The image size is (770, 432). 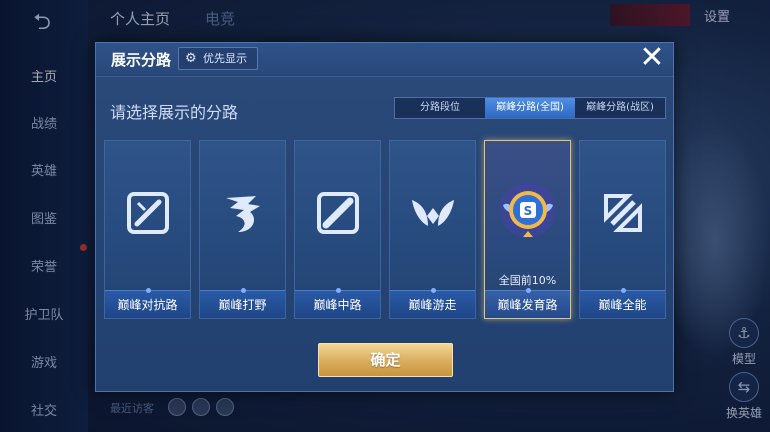 I want to click on svg-text: S, so click(x=528, y=211).